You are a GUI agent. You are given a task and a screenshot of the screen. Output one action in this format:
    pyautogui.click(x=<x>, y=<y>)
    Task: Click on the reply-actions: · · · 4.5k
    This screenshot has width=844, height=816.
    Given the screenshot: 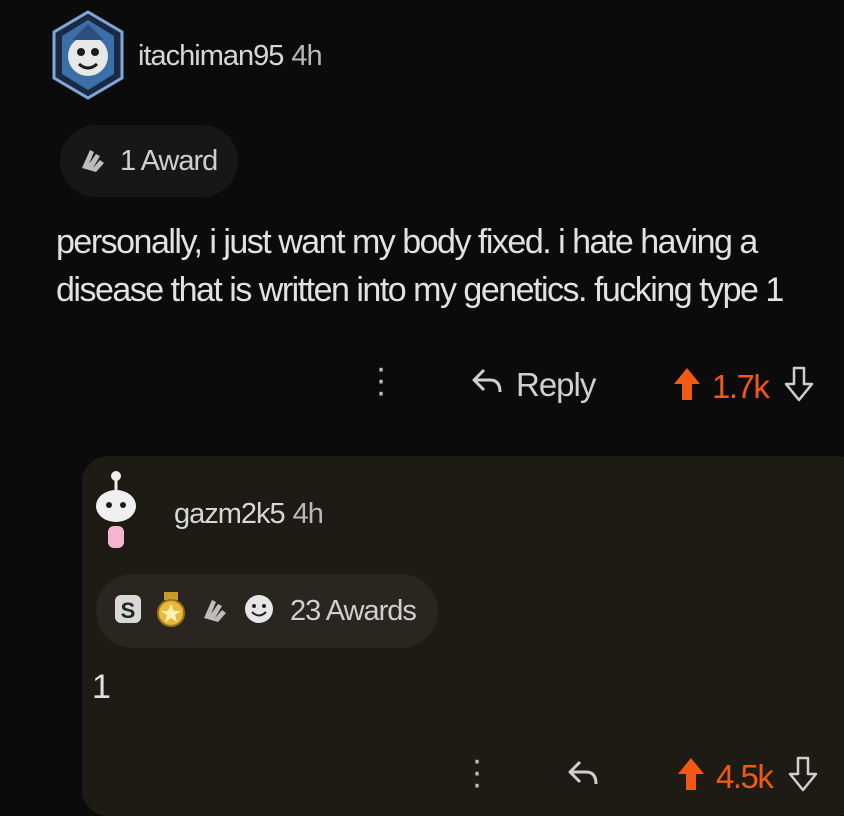 What is the action you would take?
    pyautogui.click(x=422, y=772)
    